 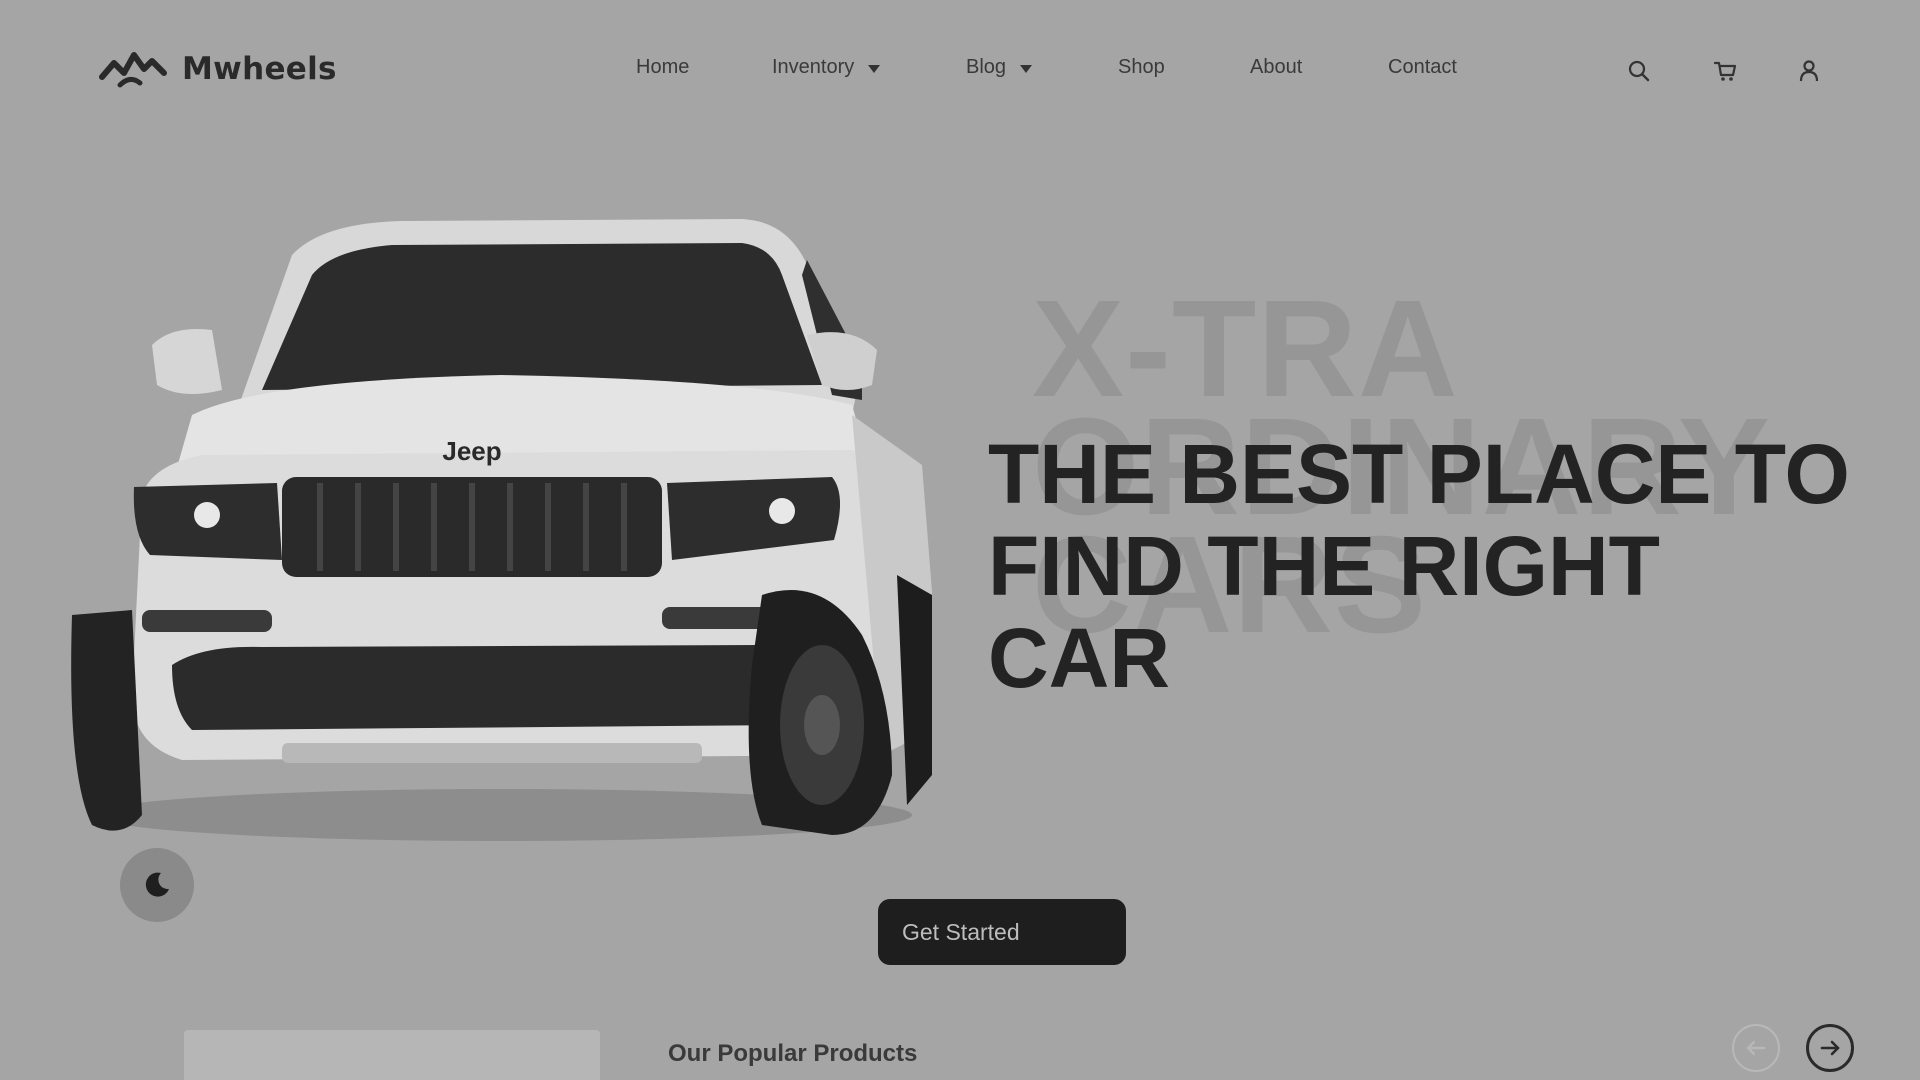 I want to click on nav-item-home: Home, so click(x=662, y=67).